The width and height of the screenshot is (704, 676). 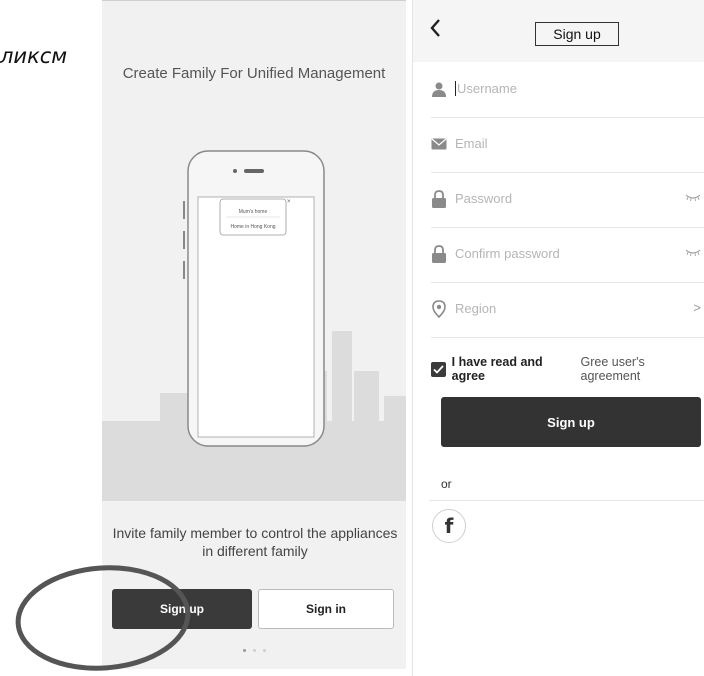 I want to click on intro-signup-button: Sign up, so click(x=182, y=609).